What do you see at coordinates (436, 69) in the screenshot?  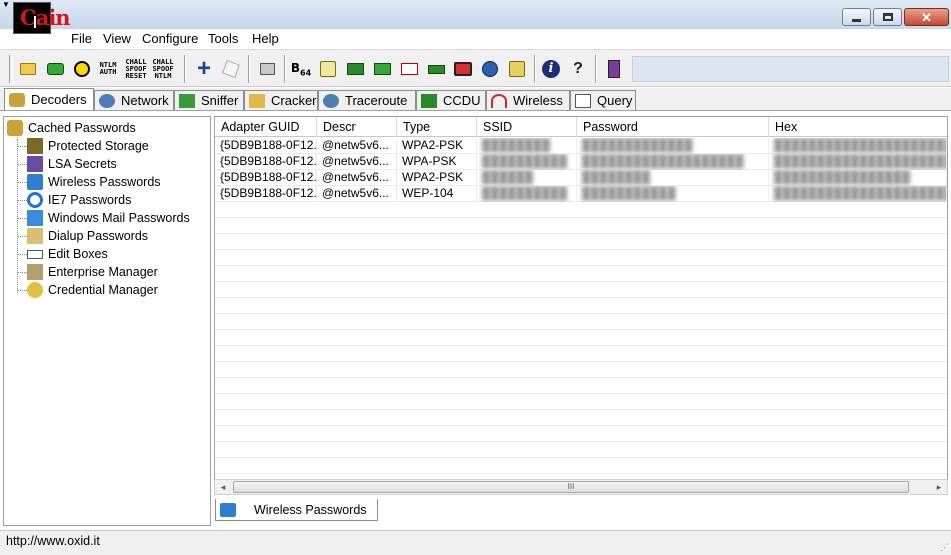 I see `sid-scanner-icon` at bounding box center [436, 69].